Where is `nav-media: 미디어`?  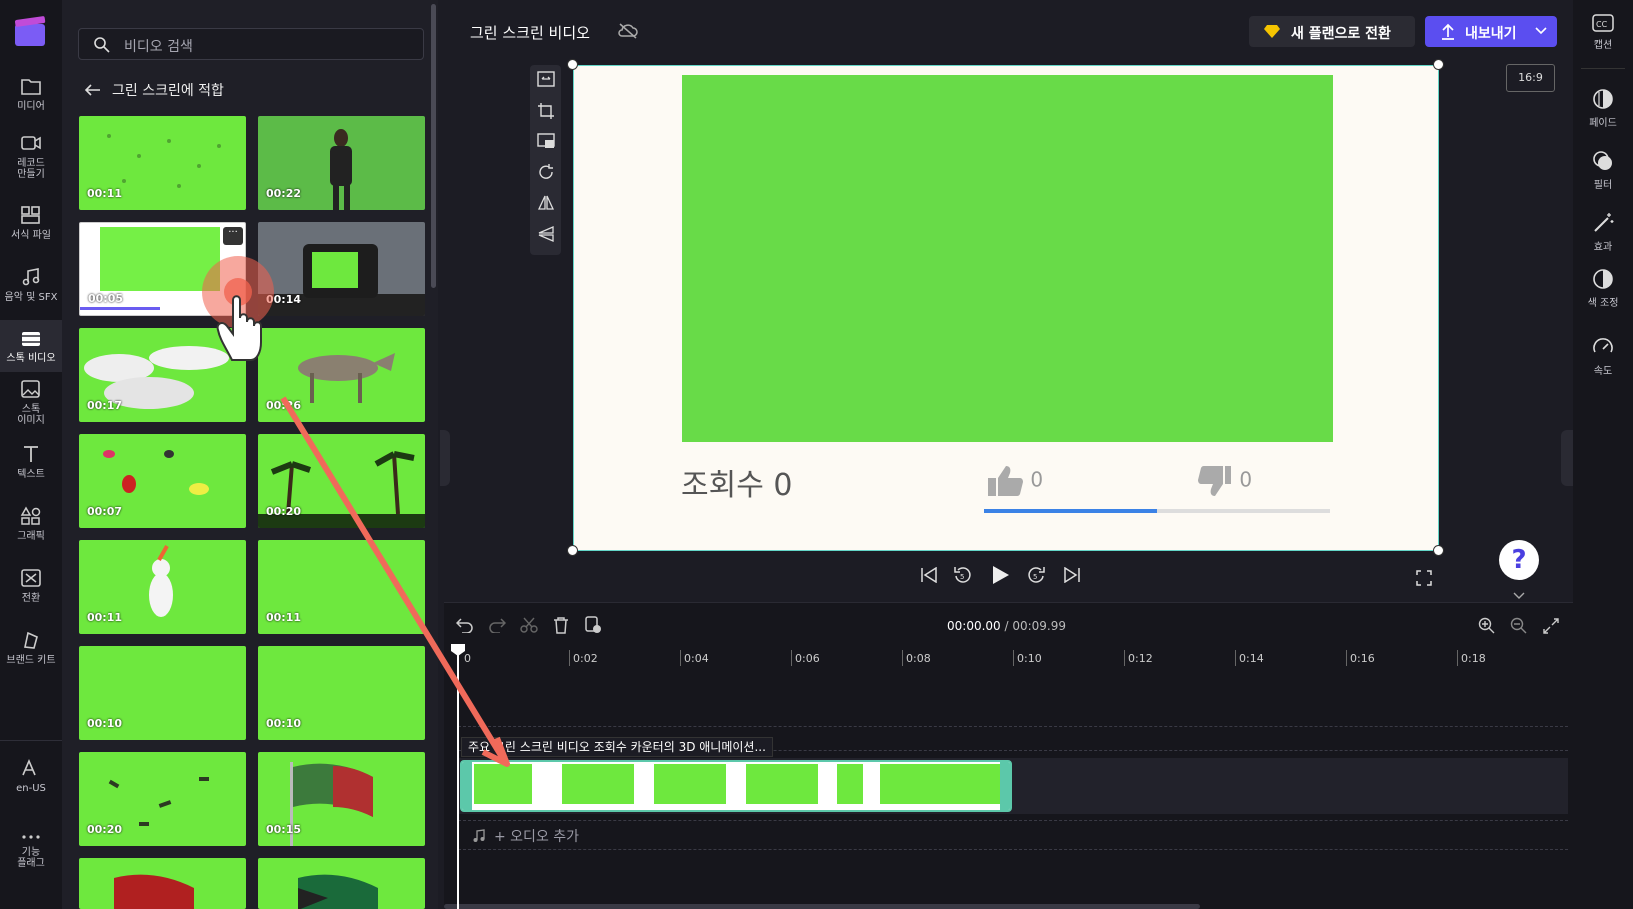
nav-media: 미디어 is located at coordinates (31, 94).